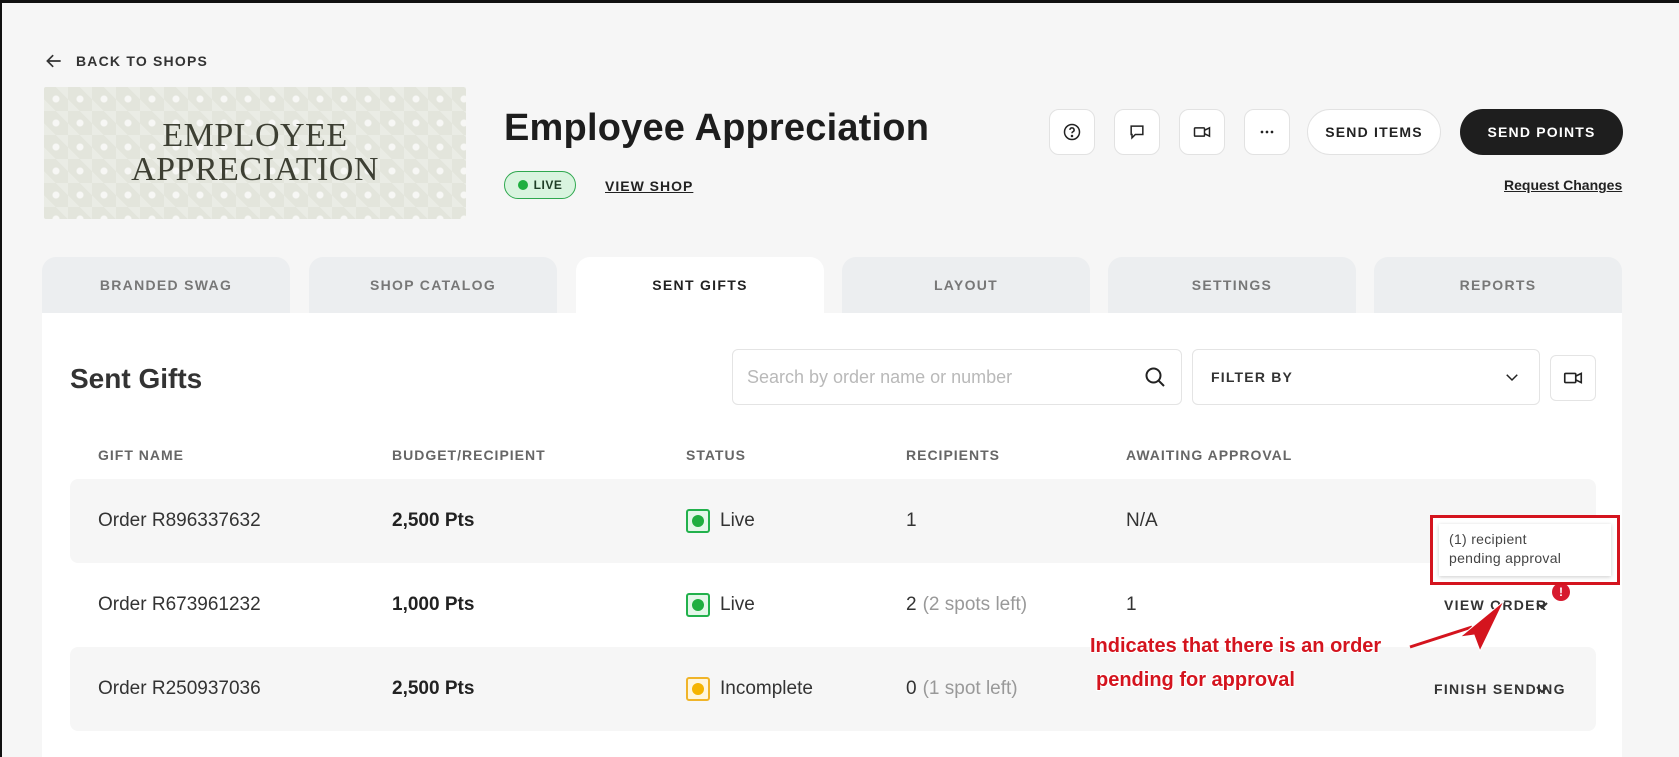  What do you see at coordinates (53, 61) in the screenshot?
I see `arrow-left-icon` at bounding box center [53, 61].